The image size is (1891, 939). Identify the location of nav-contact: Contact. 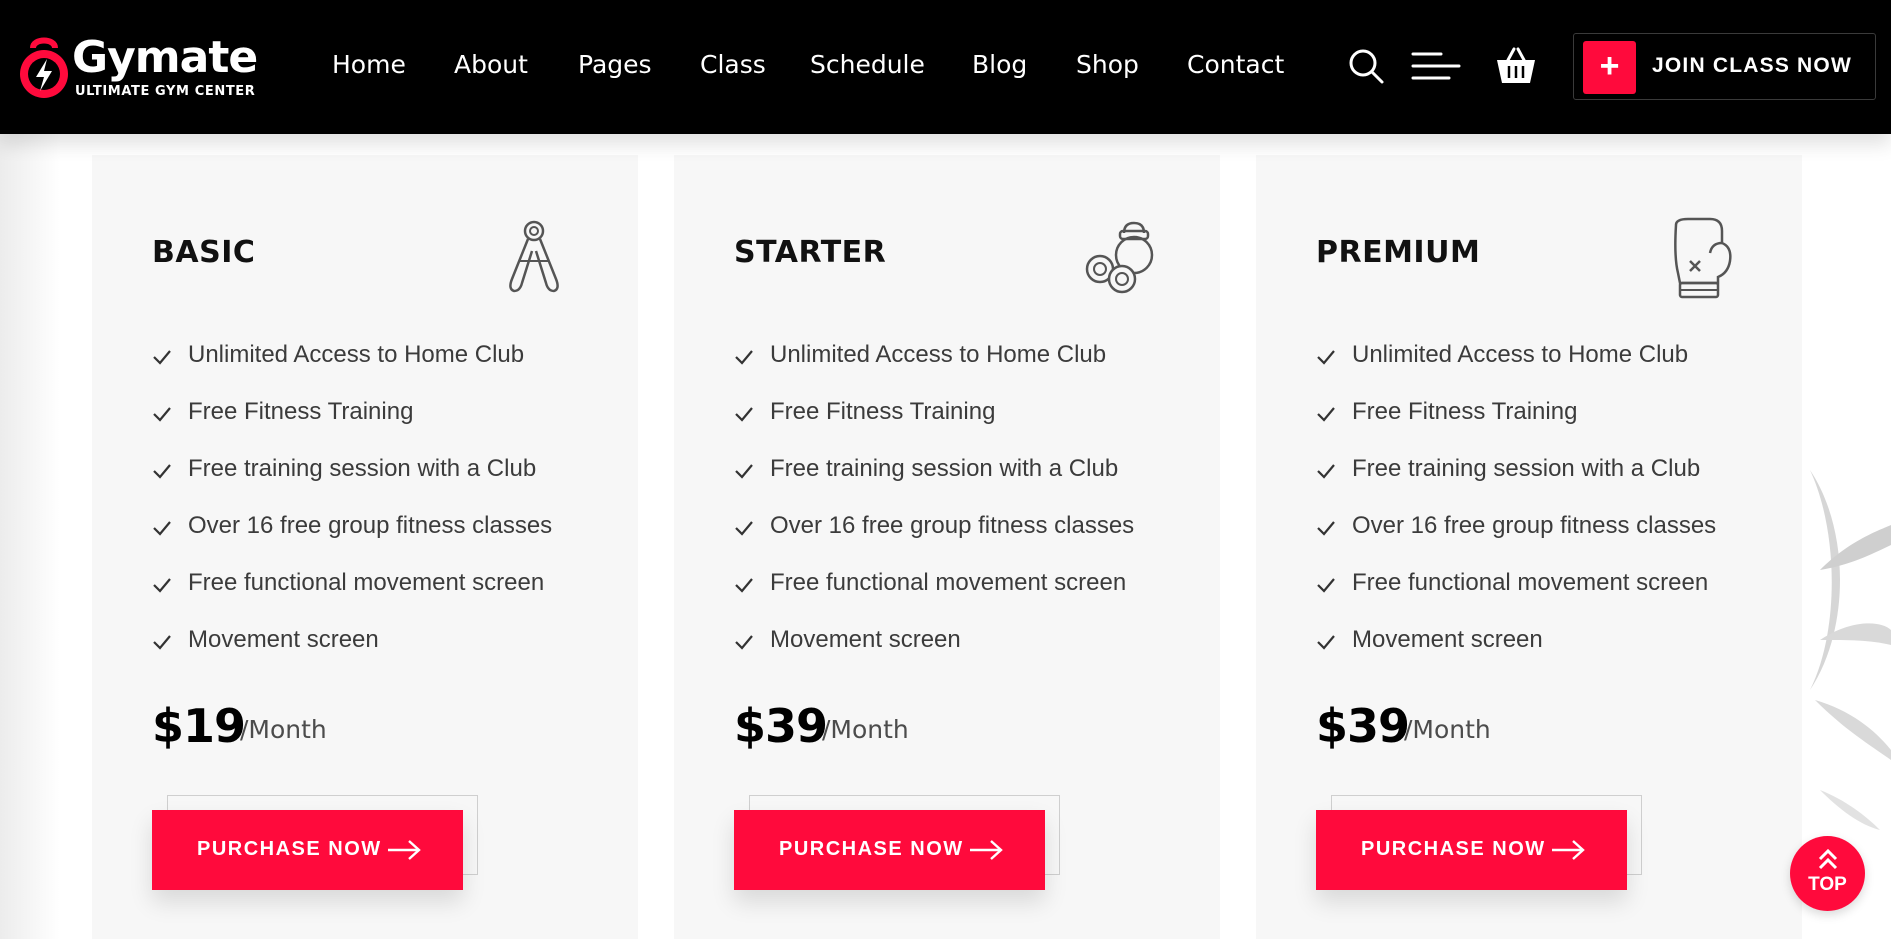
(1235, 64).